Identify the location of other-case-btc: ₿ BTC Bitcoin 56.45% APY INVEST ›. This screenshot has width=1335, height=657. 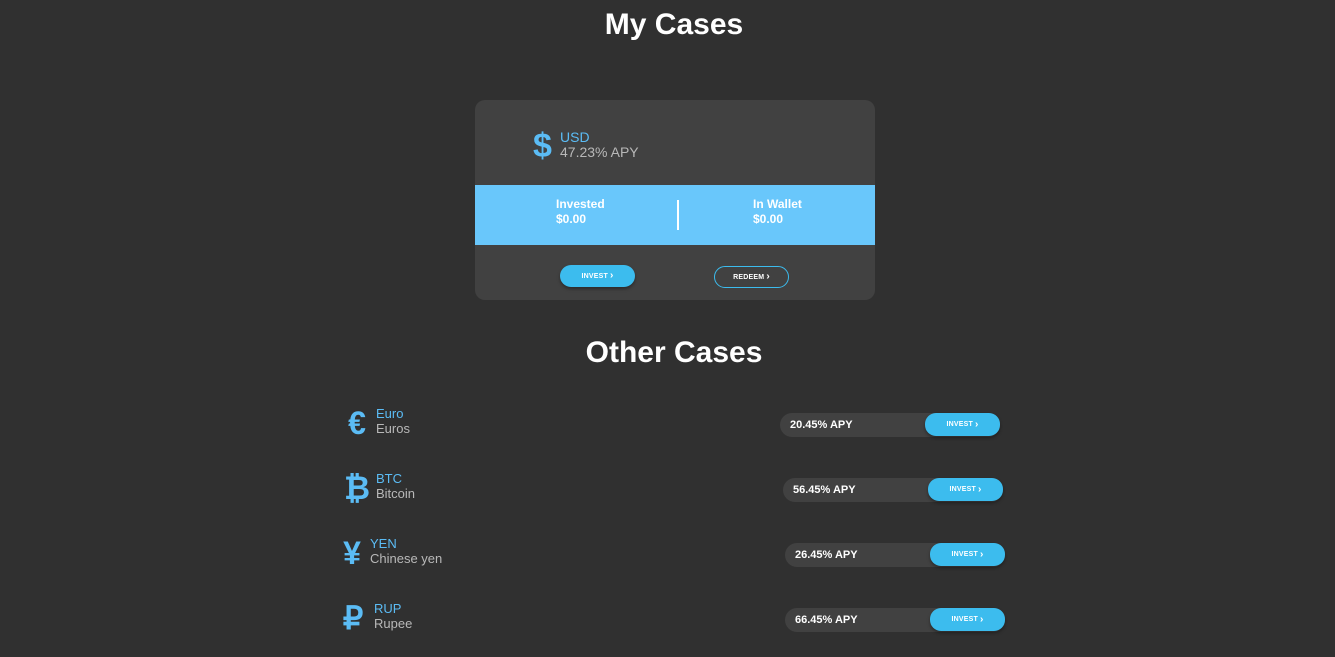
(667, 490).